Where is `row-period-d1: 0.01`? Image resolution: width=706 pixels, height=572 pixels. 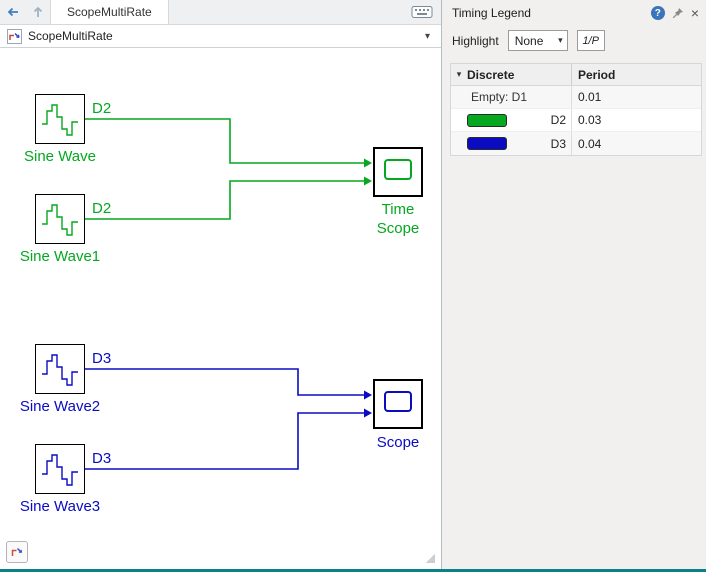 row-period-d1: 0.01 is located at coordinates (636, 97).